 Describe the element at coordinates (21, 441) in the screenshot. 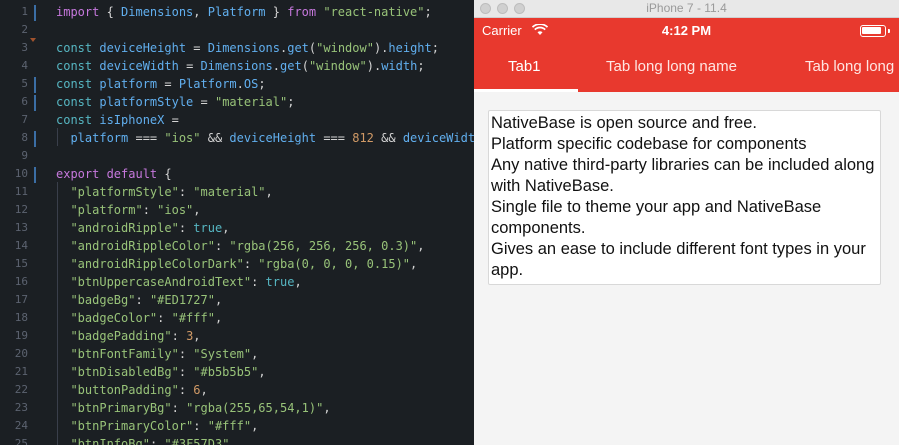

I see `line-number: 25` at that location.